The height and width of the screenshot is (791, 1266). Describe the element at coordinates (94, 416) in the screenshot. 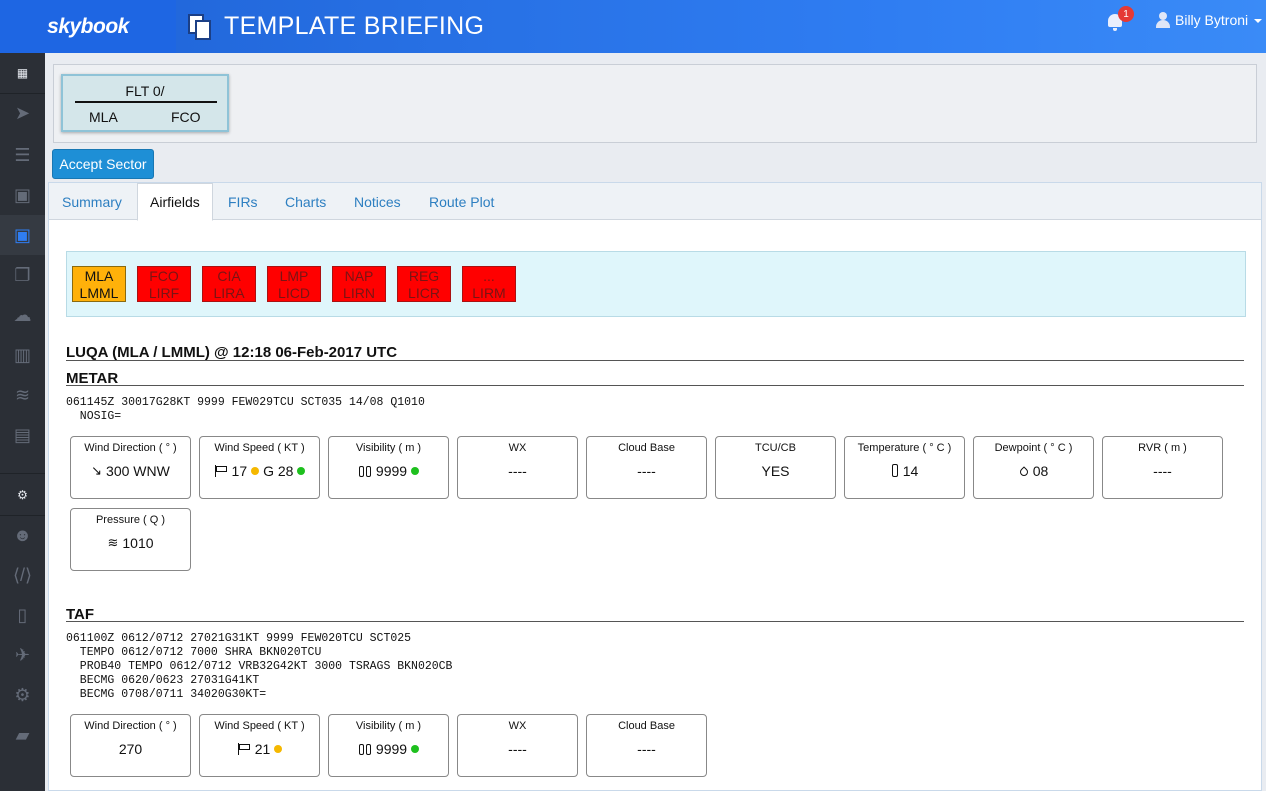

I see `metar-raw-line: NOSIG=` at that location.